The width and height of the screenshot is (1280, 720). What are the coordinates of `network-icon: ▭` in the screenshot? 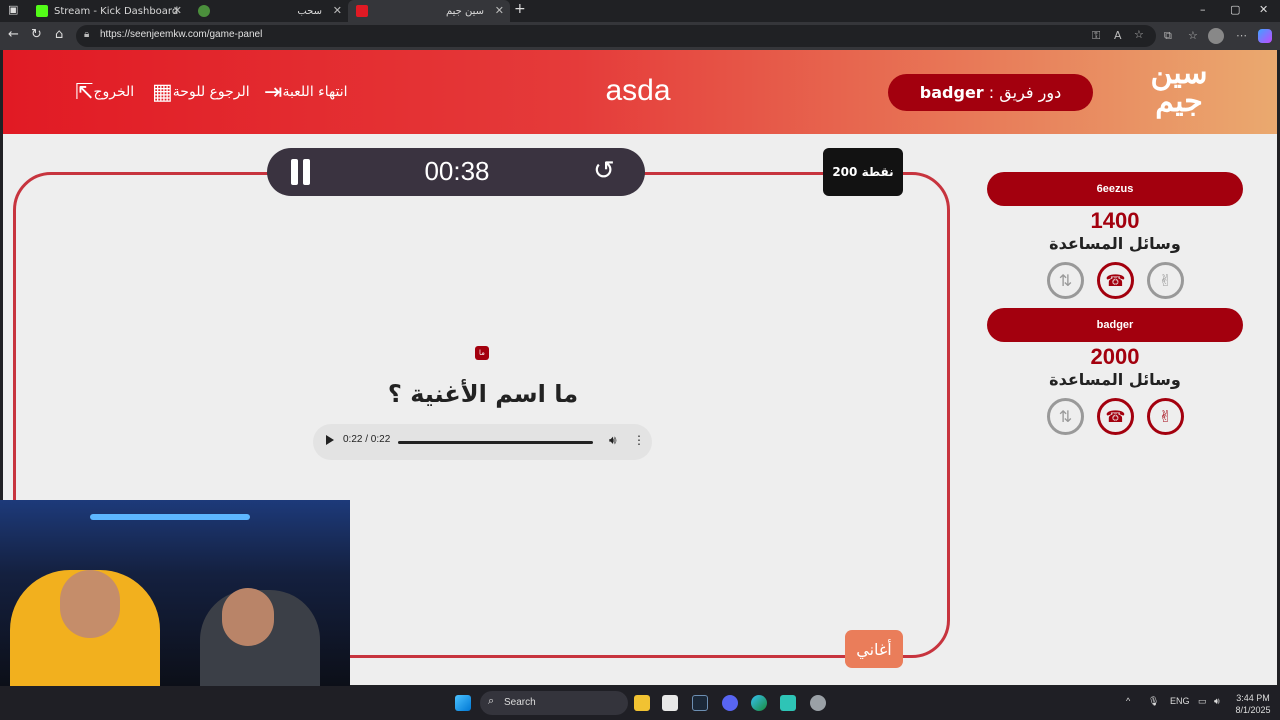 It's located at (1202, 701).